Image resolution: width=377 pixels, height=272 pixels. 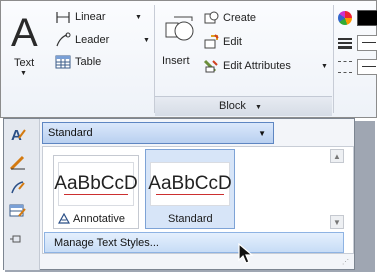 I want to click on text-button-label: Text, so click(x=24, y=63).